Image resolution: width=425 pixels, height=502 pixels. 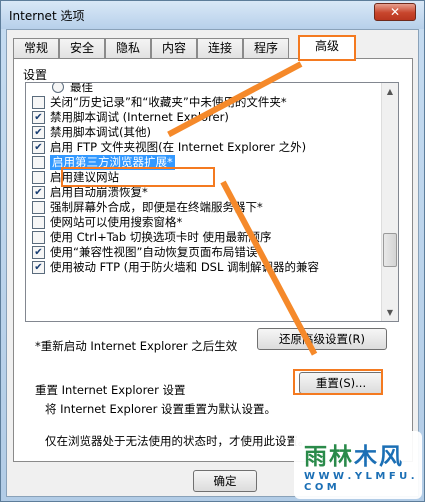 What do you see at coordinates (116, 222) in the screenshot?
I see `setting-label: 使网站可以使用搜索窗格*` at bounding box center [116, 222].